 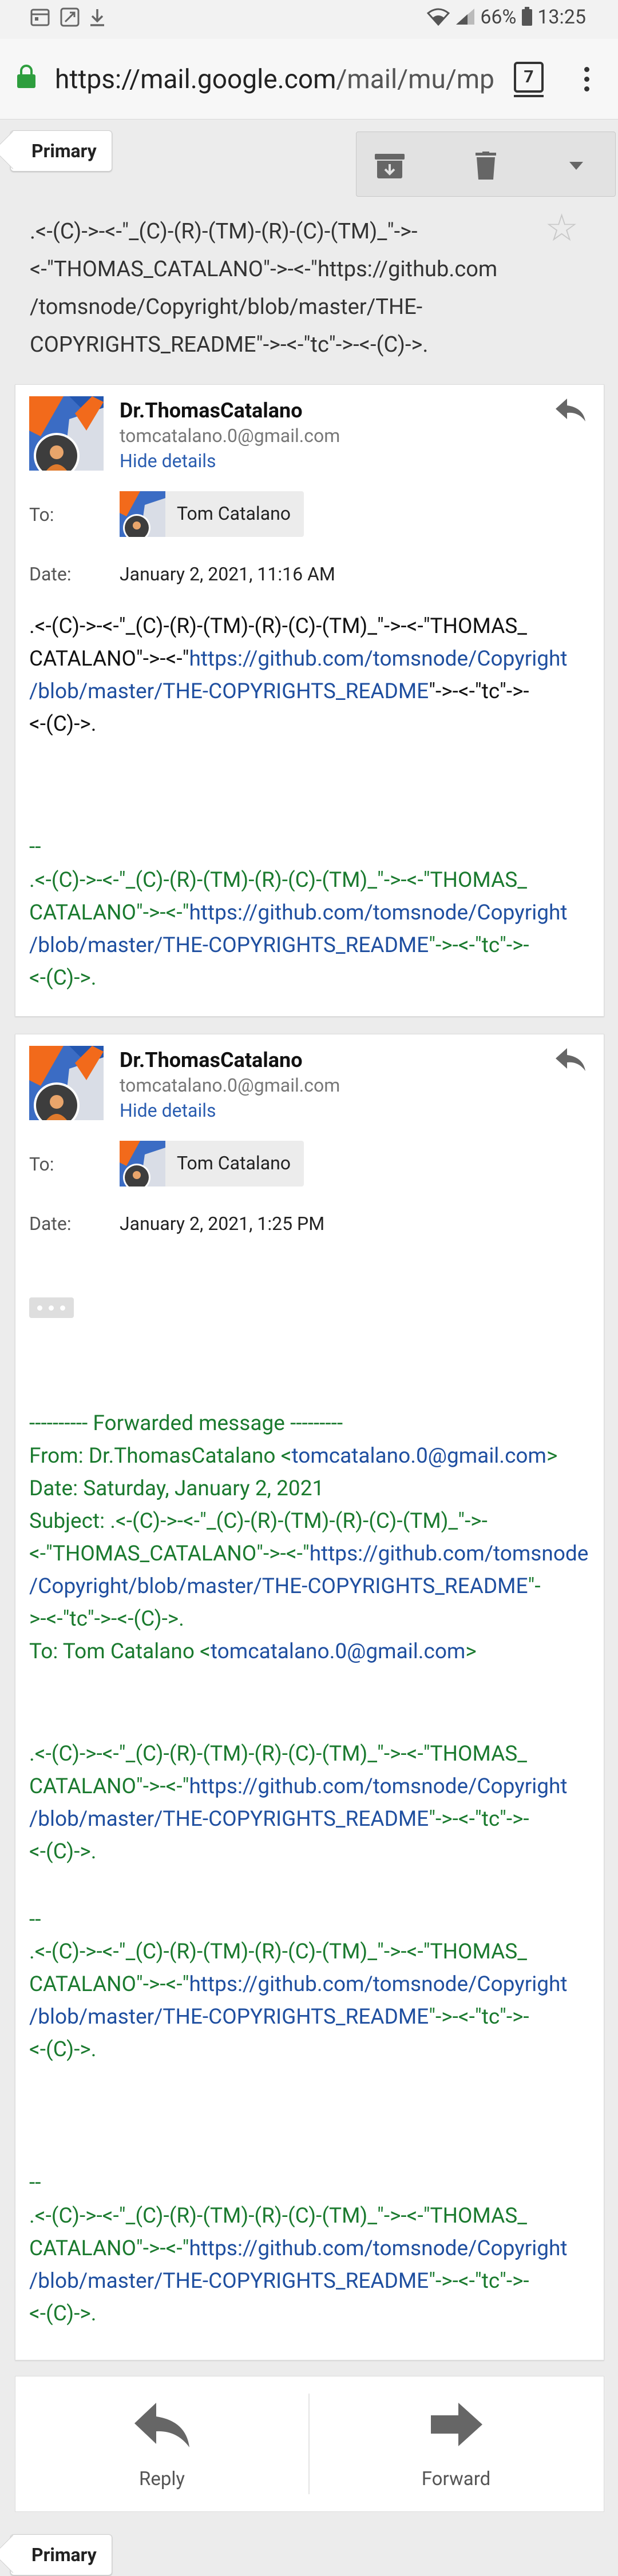 I want to click on text-segment: >, so click(x=471, y=1651).